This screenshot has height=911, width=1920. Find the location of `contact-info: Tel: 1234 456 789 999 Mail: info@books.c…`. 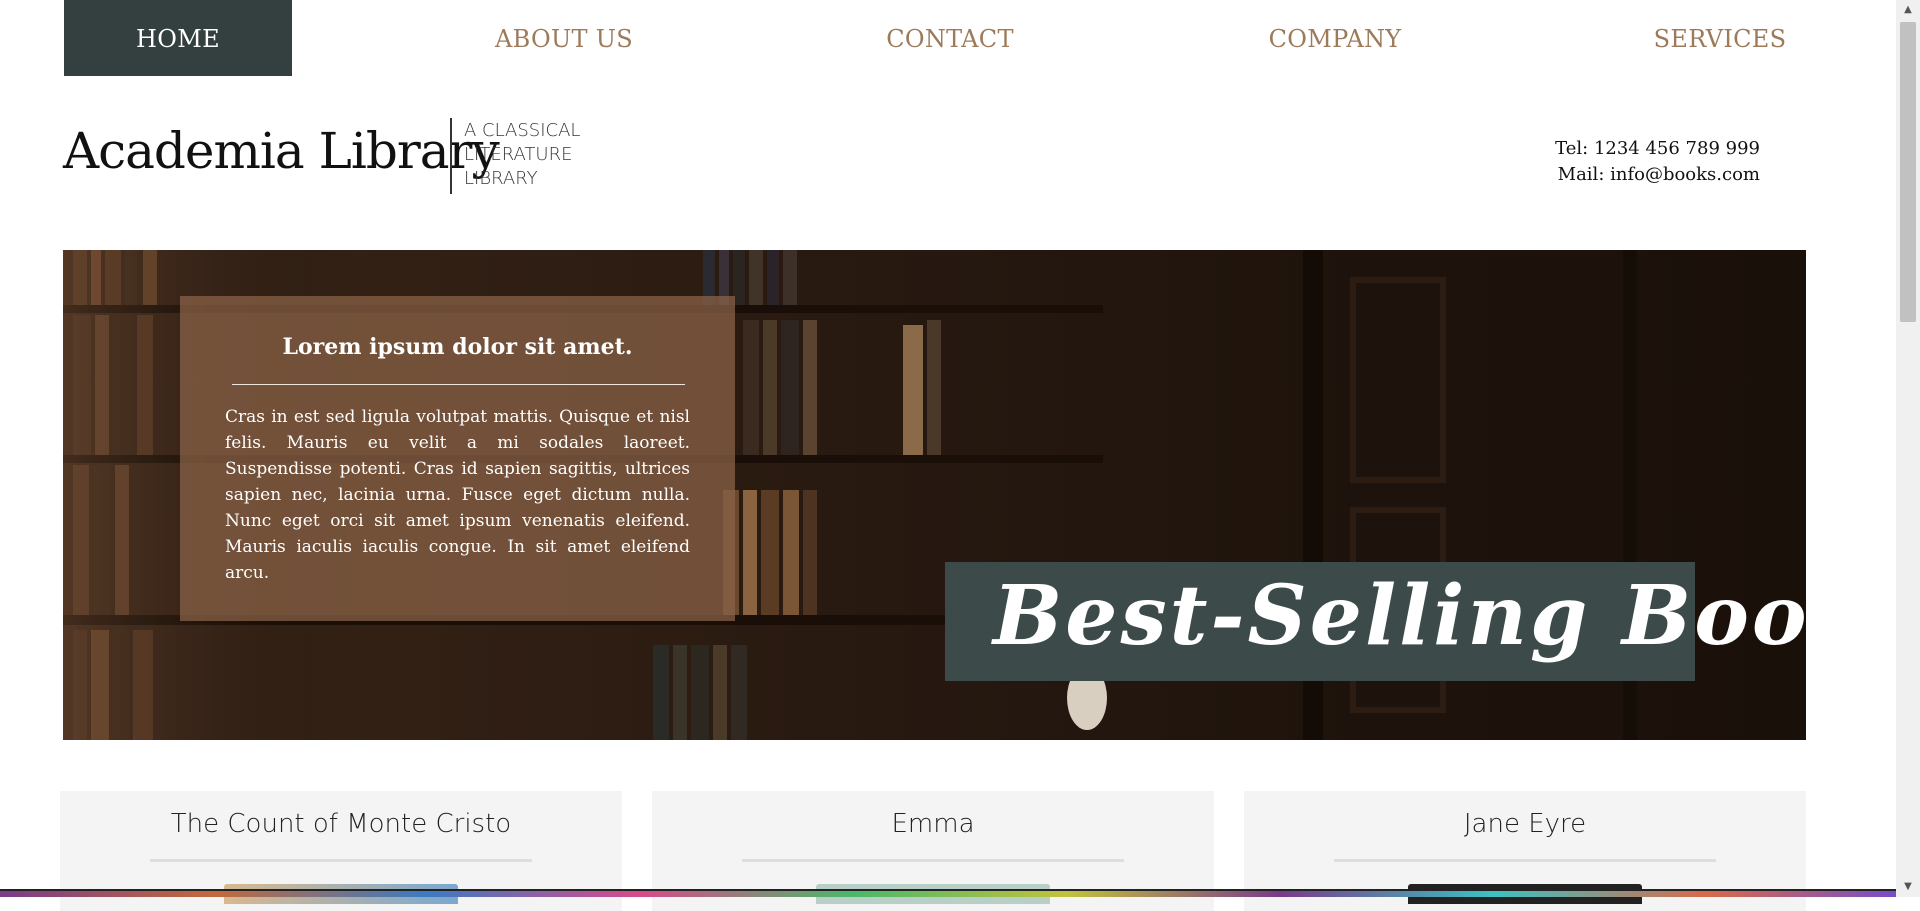

contact-info: Tel: 1234 456 789 999 Mail: info@books.c… is located at coordinates (1657, 162).